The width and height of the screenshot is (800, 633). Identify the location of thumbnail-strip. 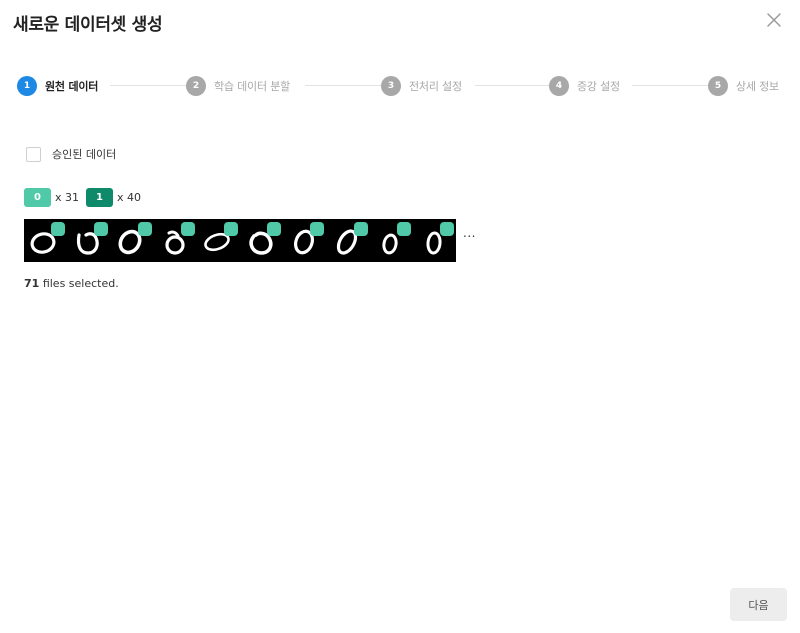
(240, 240).